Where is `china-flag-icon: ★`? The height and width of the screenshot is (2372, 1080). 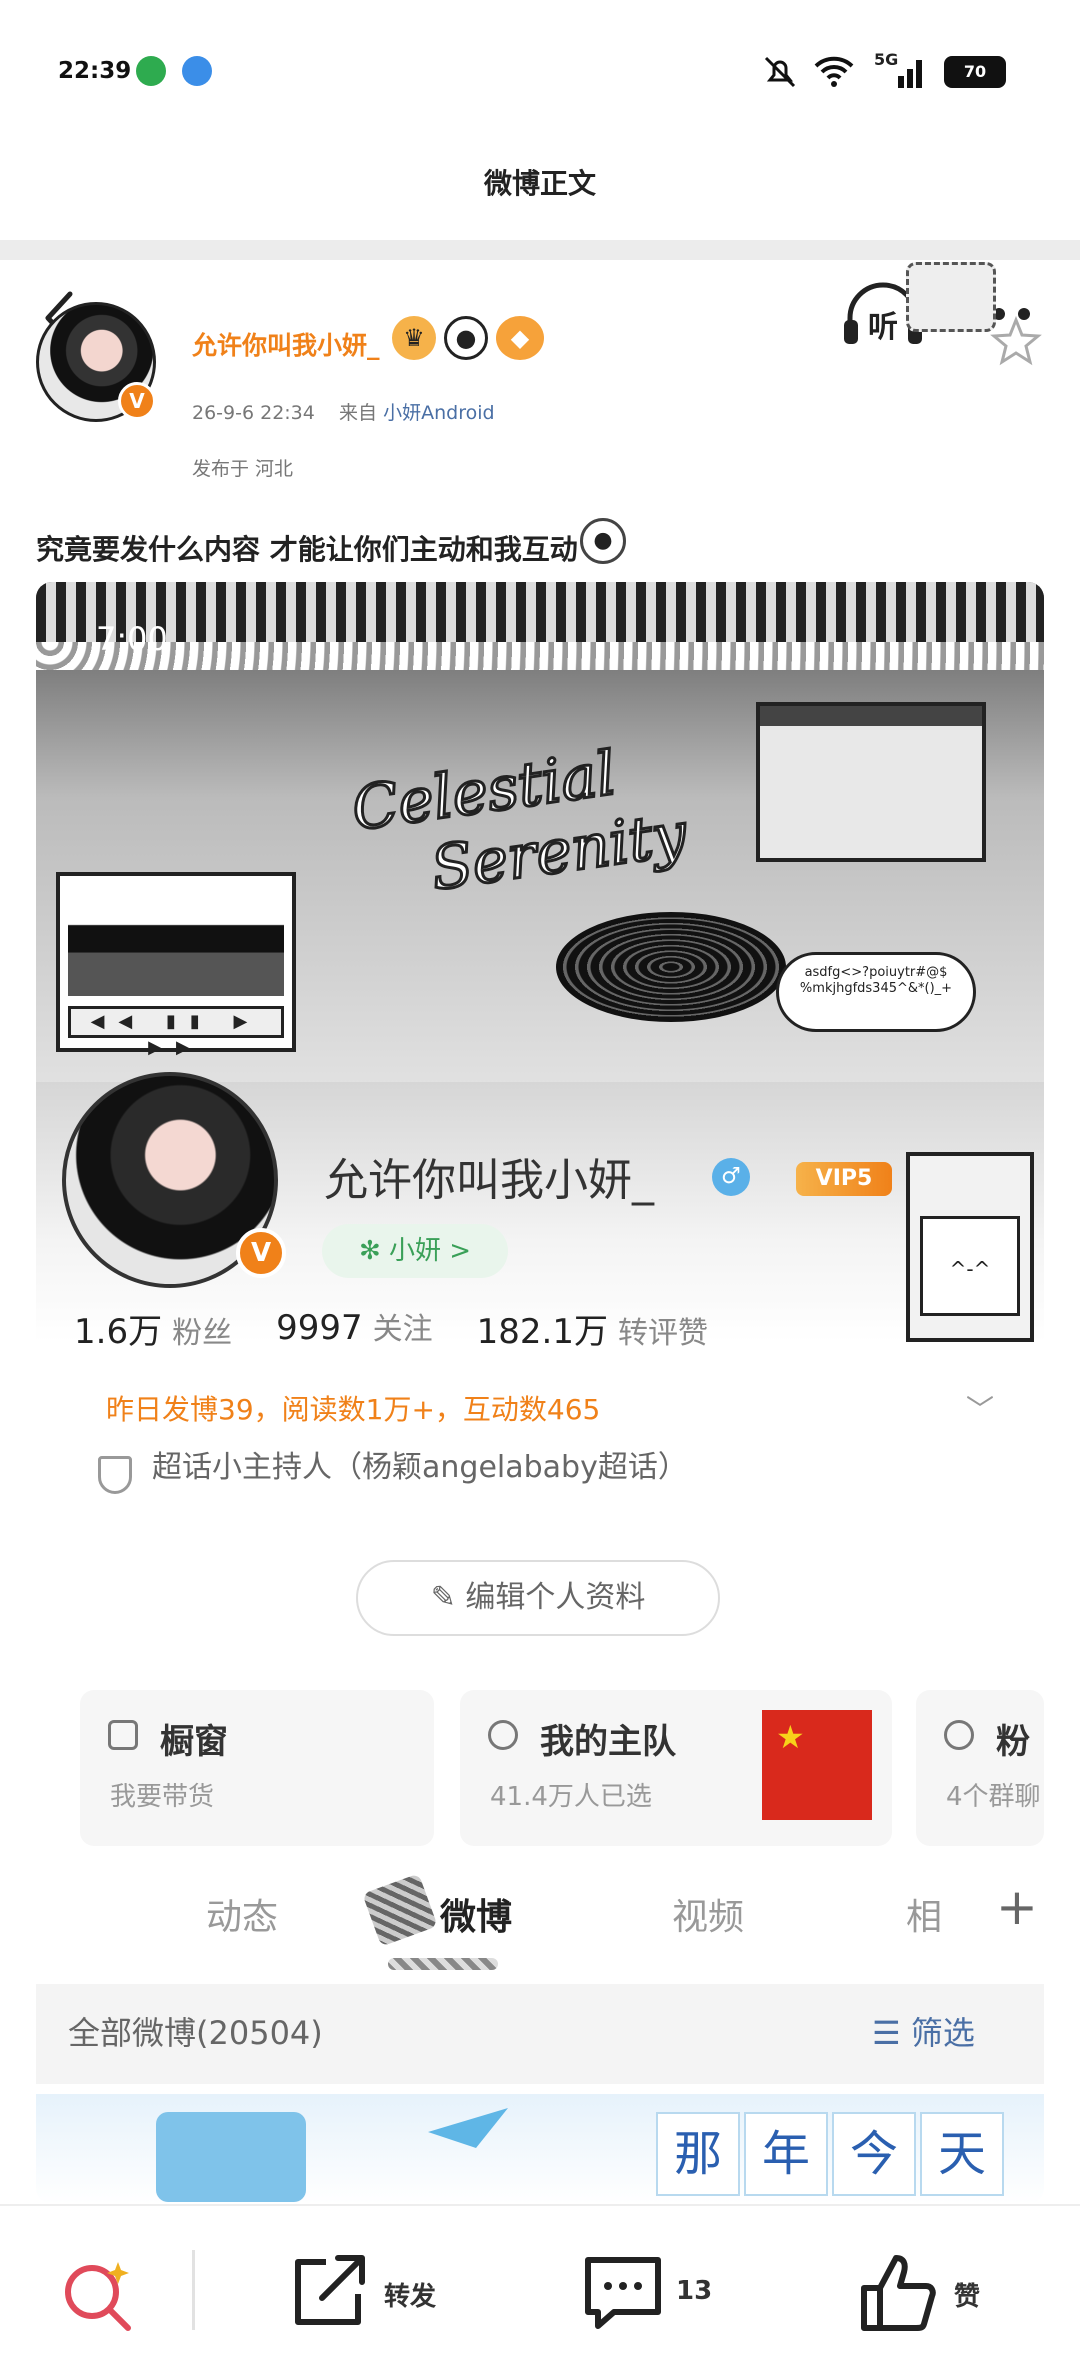
china-flag-icon: ★ is located at coordinates (817, 1765).